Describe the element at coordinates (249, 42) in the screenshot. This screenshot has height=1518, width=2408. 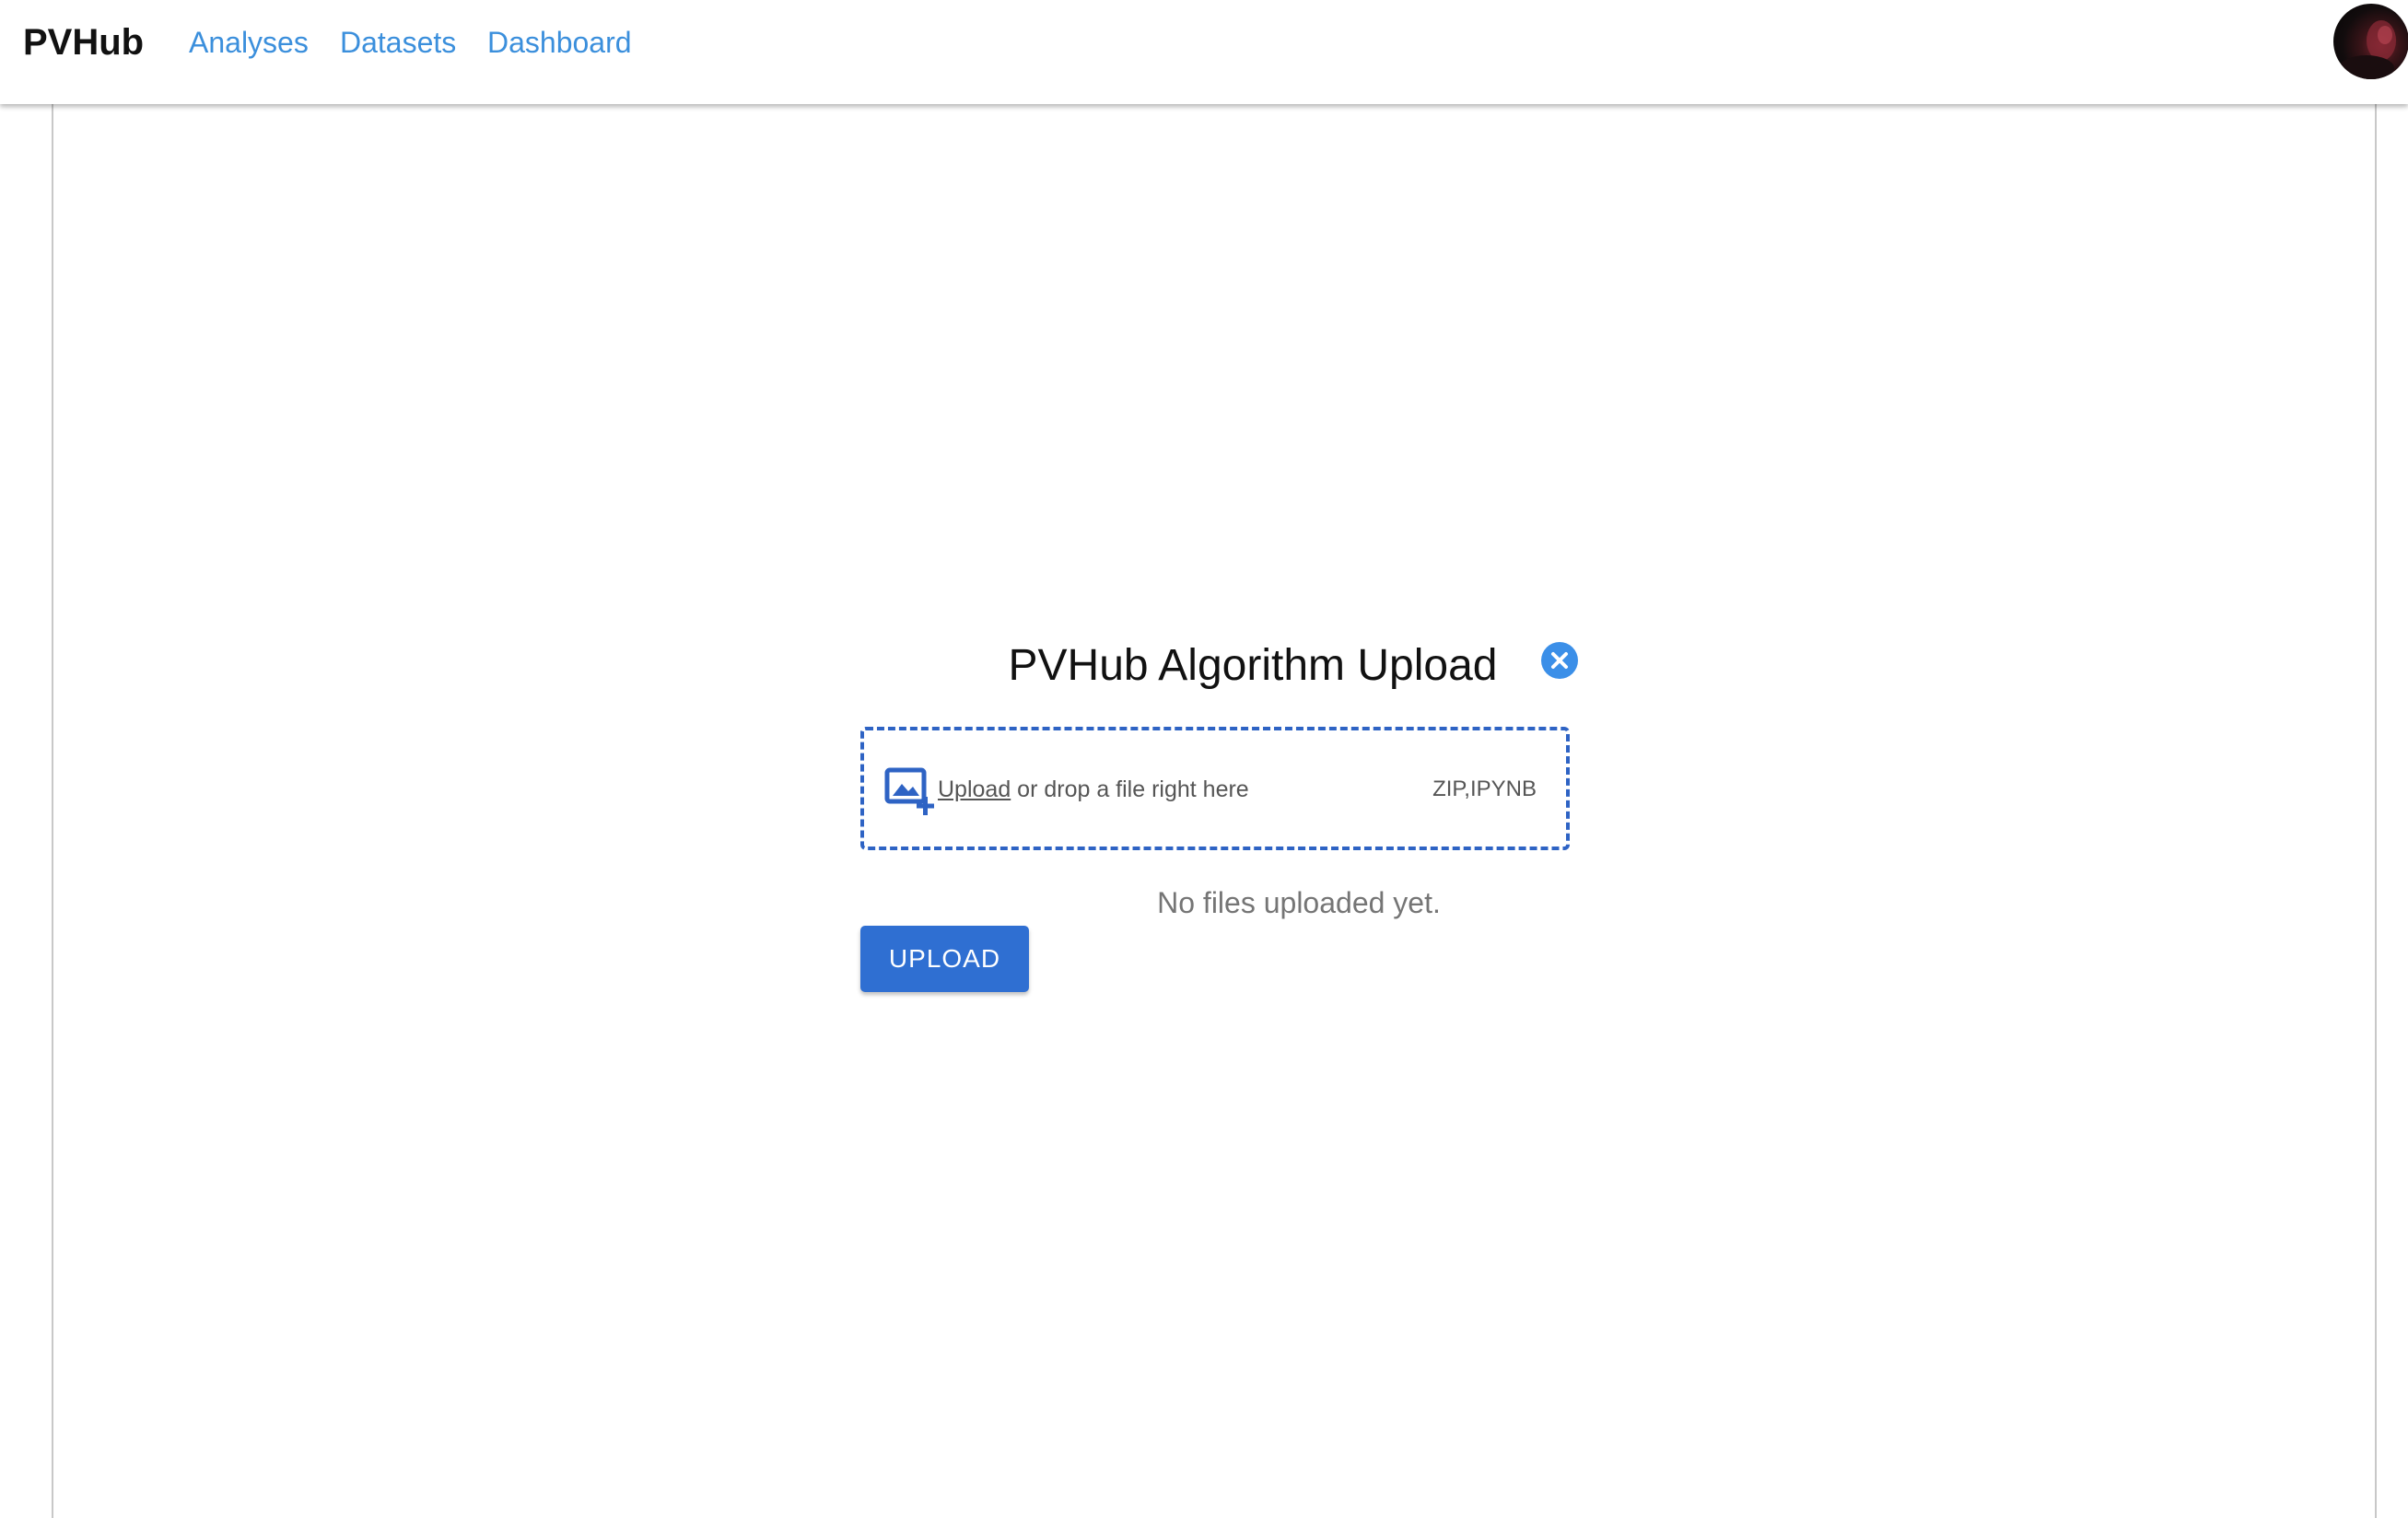
I see `nav-link-analyses: Analyses` at that location.